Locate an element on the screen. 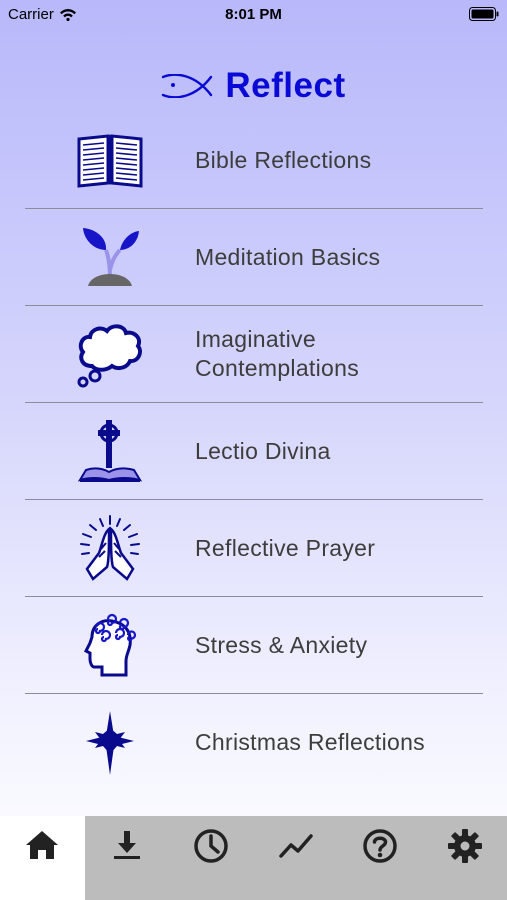 The image size is (507, 900). help-icon is located at coordinates (380, 846).